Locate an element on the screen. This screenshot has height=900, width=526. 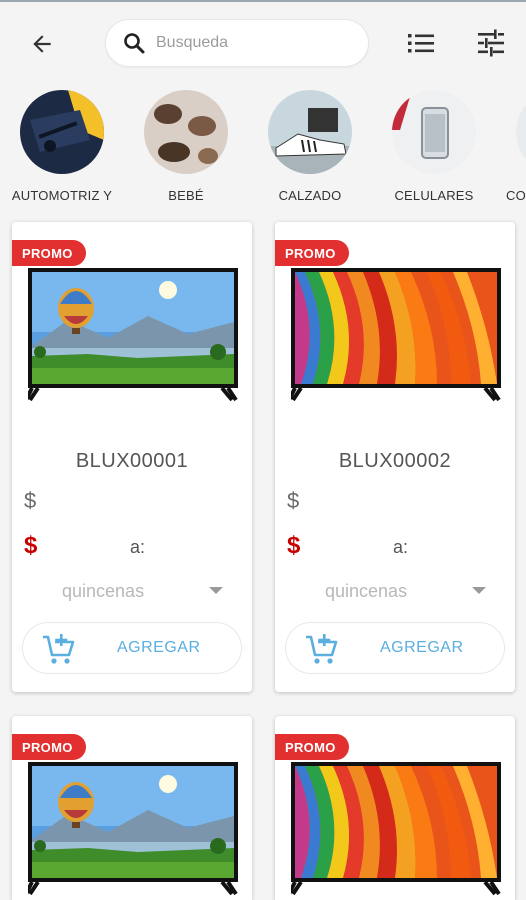
arrow-left-icon is located at coordinates (42, 44).